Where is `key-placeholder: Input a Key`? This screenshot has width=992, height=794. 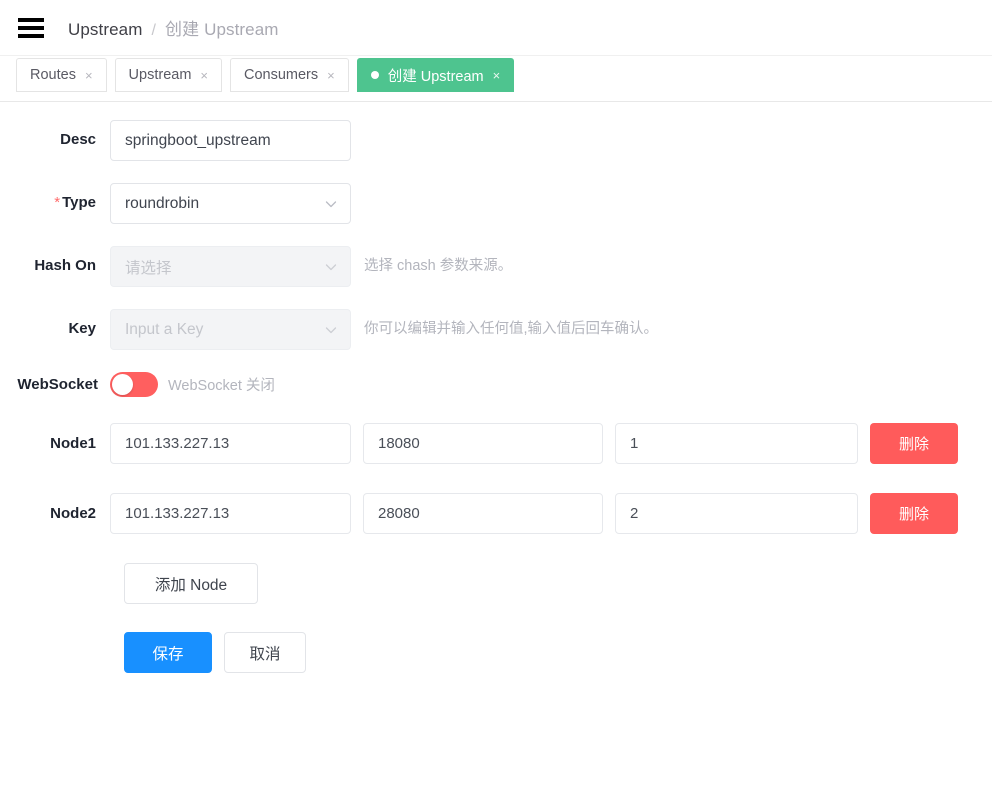
key-placeholder: Input a Key is located at coordinates (164, 329).